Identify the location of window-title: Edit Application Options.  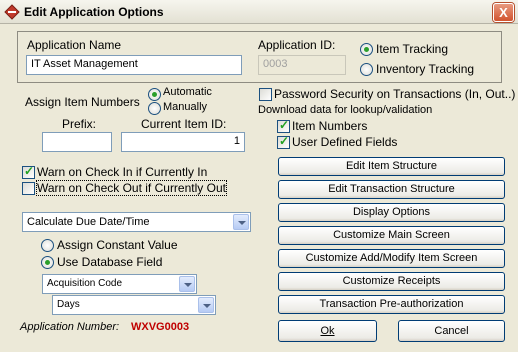
(94, 12).